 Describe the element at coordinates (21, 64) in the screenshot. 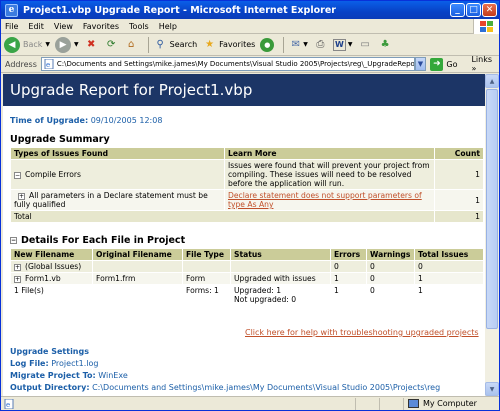

I see `address-label: Address` at that location.